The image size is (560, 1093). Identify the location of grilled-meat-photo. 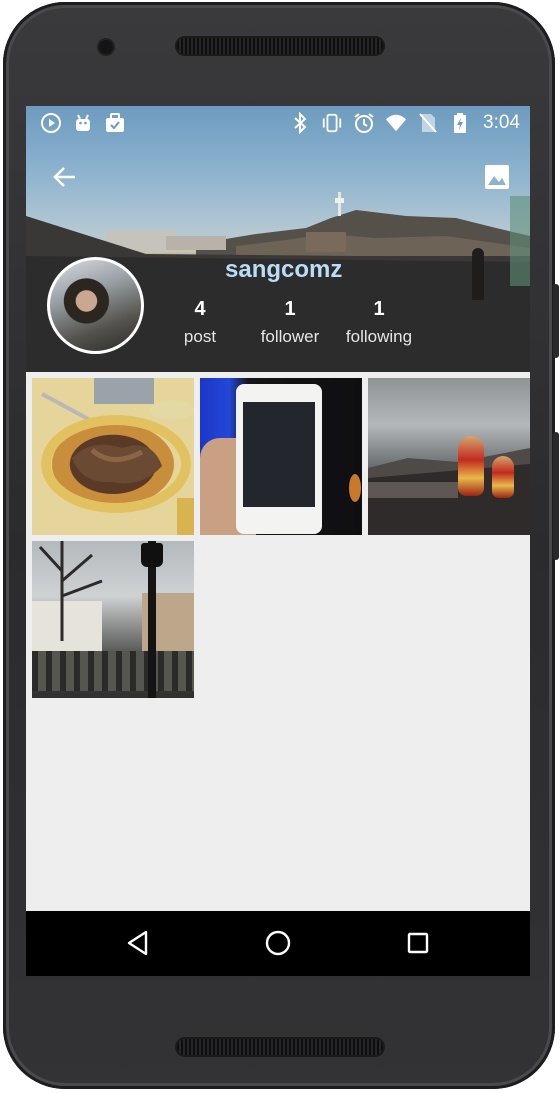
(113, 456).